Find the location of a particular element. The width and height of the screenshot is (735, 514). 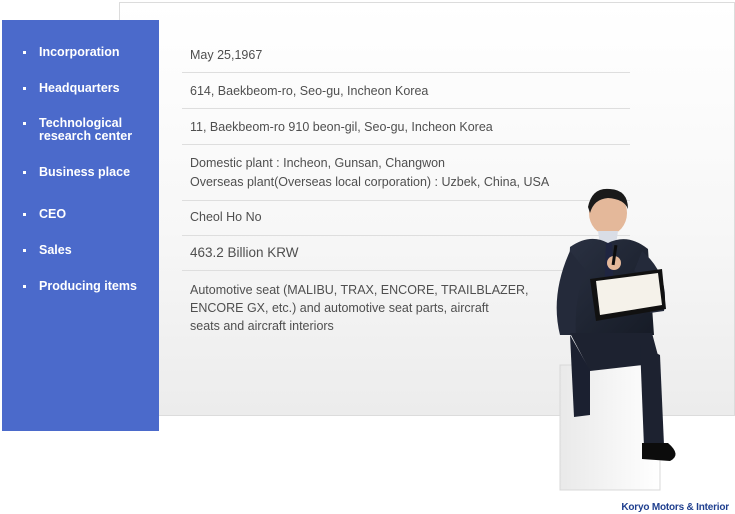

sidebar-item-label: Incorporation is located at coordinates (79, 52).